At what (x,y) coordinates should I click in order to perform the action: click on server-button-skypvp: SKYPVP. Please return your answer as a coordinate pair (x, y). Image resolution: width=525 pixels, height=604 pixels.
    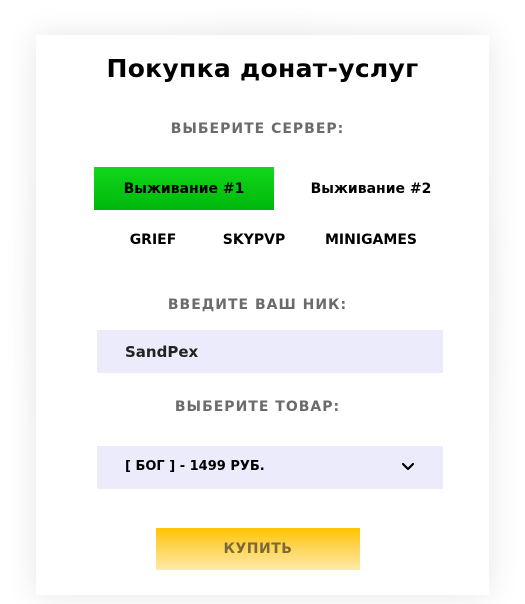
    Looking at the image, I should click on (254, 240).